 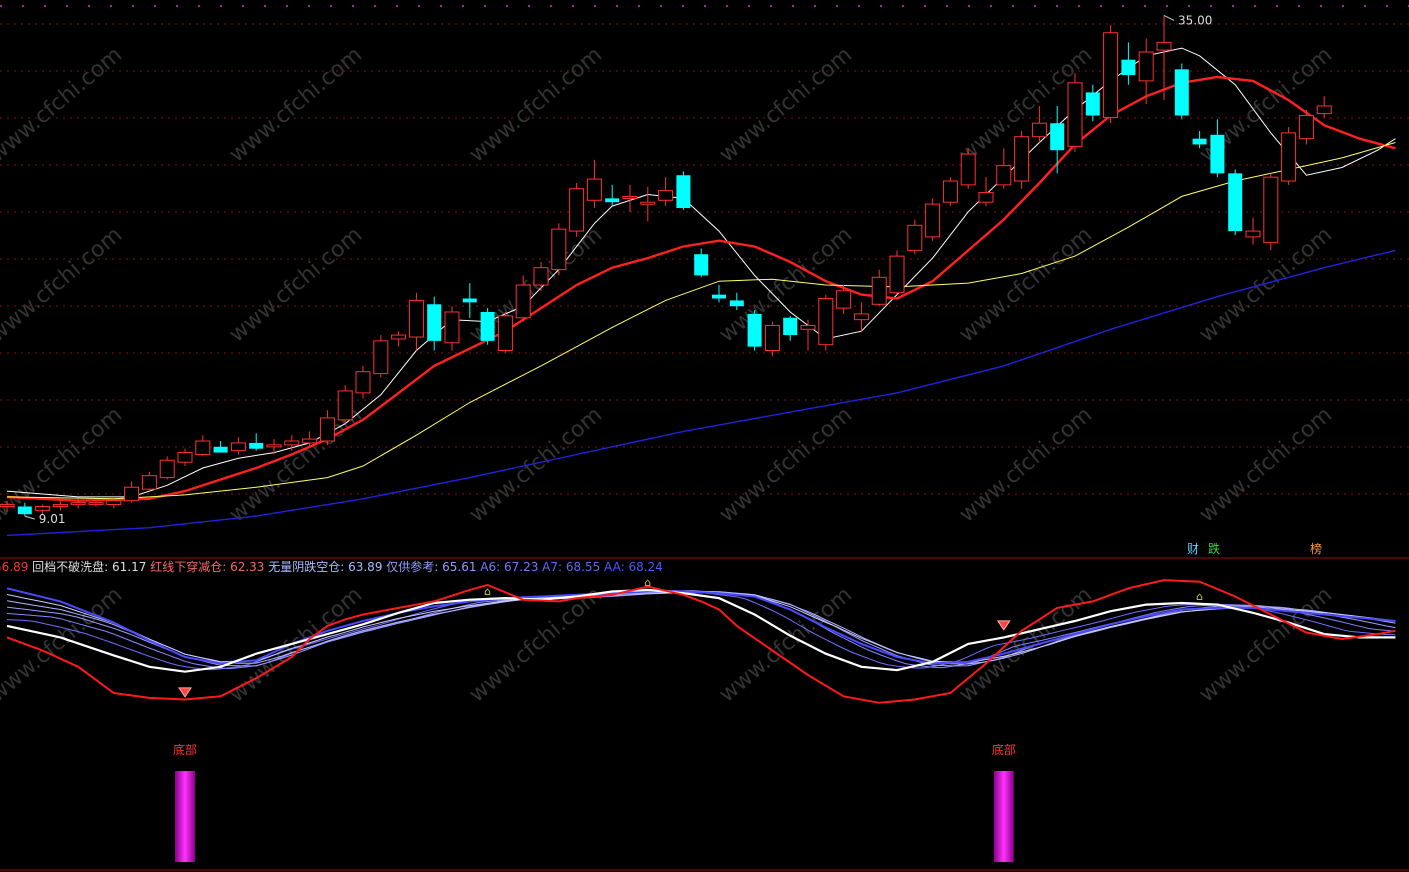 I want to click on indicator-series-value: 65.61, so click(x=461, y=567).